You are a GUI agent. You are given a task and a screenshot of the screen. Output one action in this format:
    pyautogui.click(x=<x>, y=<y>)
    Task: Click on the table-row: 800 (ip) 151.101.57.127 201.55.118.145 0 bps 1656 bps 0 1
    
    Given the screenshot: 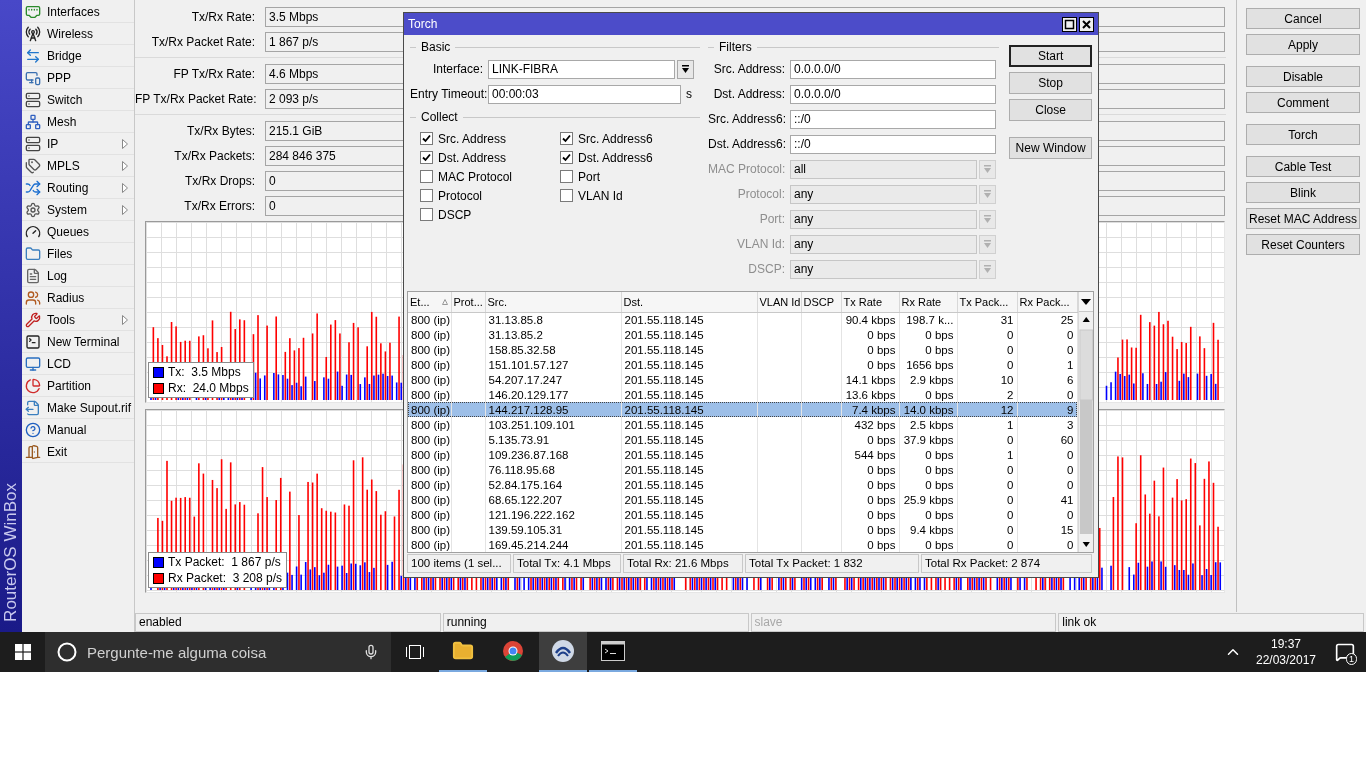 What is the action you would take?
    pyautogui.click(x=742, y=364)
    